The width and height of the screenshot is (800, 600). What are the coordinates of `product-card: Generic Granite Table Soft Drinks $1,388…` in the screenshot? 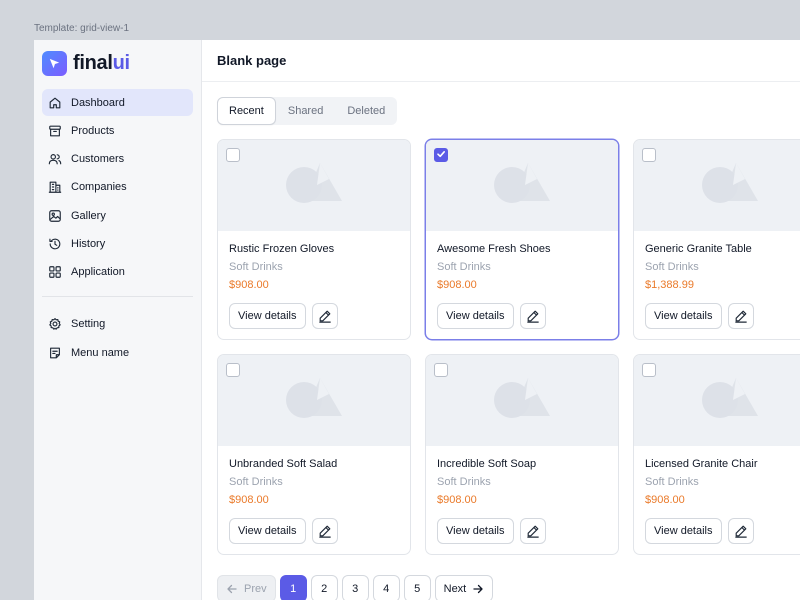 It's located at (716, 239).